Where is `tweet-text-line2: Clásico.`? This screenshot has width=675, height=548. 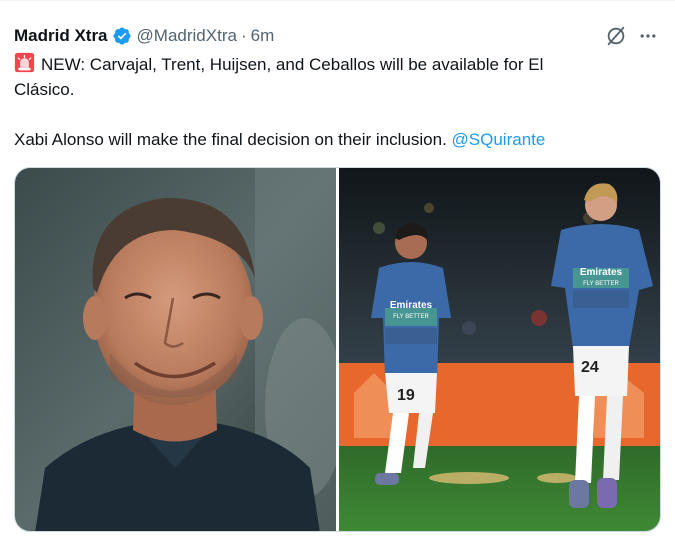
tweet-text-line2: Clásico. is located at coordinates (44, 89).